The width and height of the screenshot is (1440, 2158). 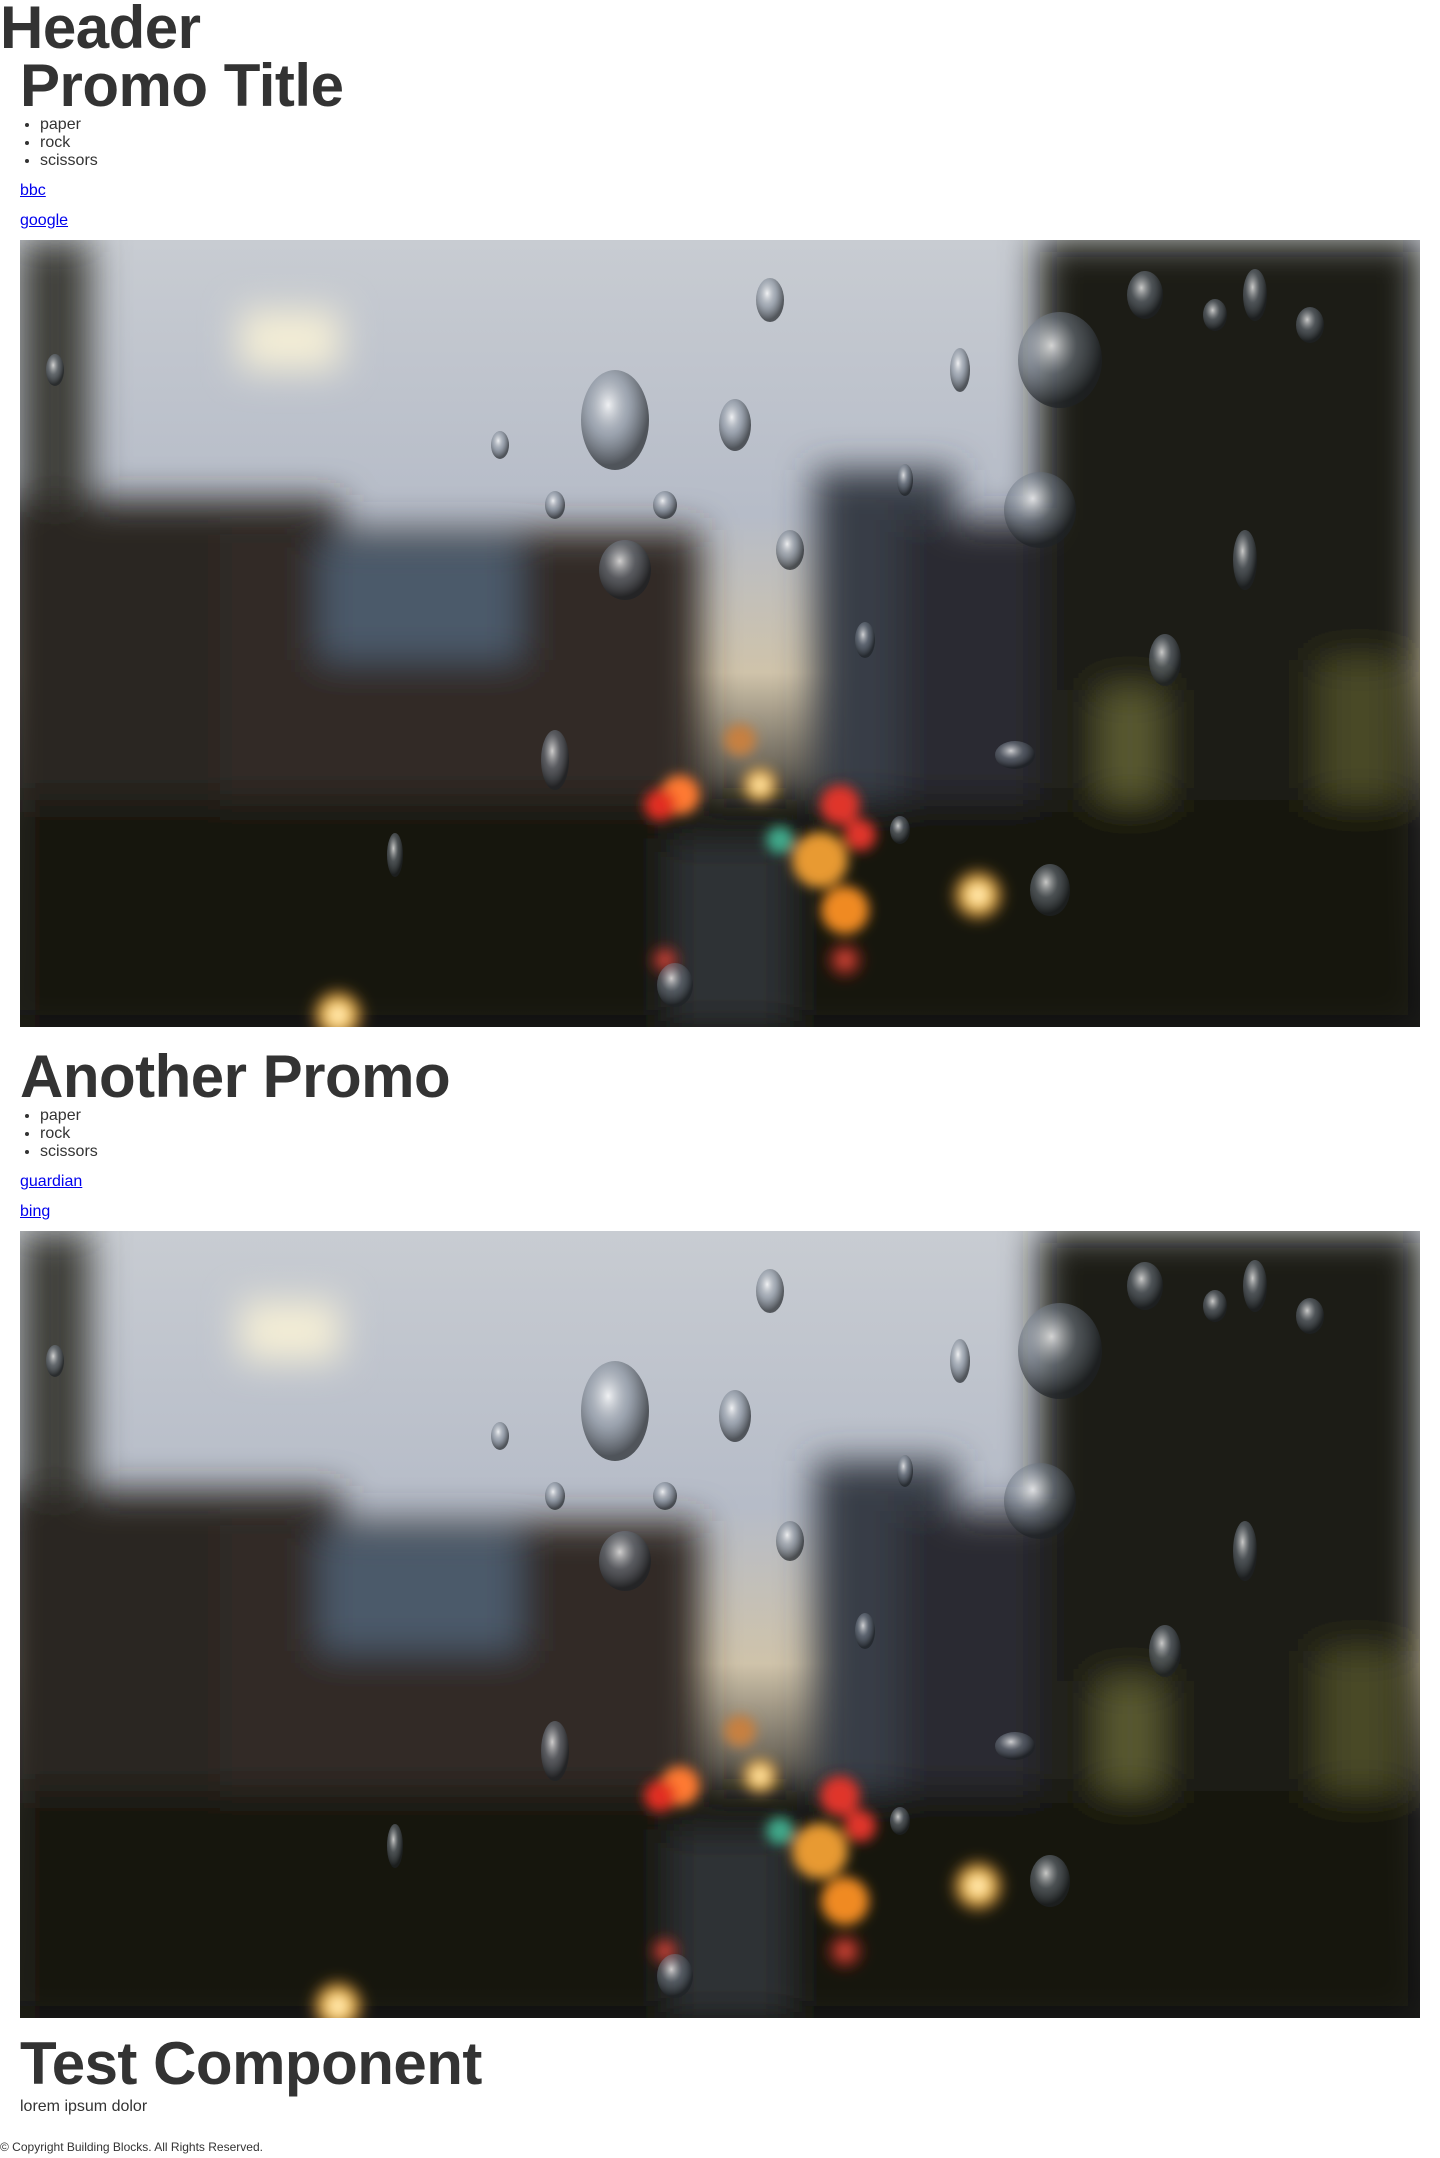 What do you see at coordinates (100, 30) in the screenshot?
I see `page-header: Header` at bounding box center [100, 30].